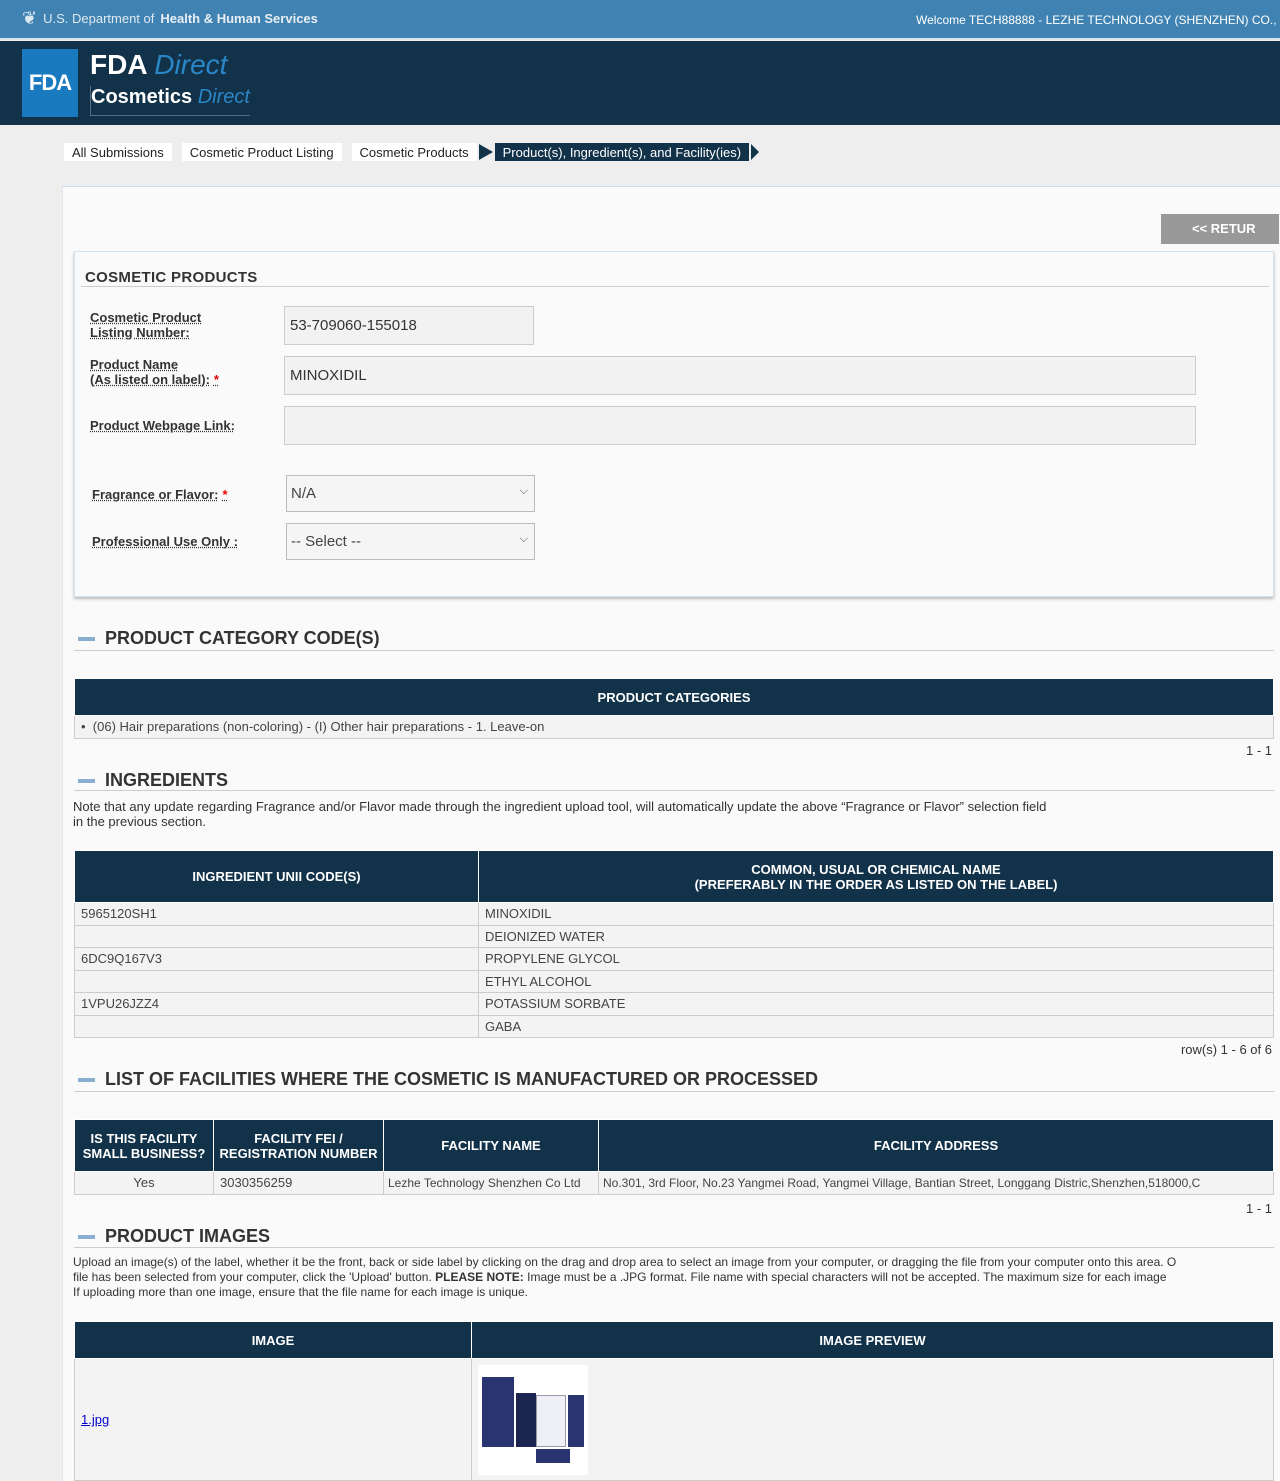  Describe the element at coordinates (298, 1183) in the screenshot. I see `fei-cell: 3030356259` at that location.